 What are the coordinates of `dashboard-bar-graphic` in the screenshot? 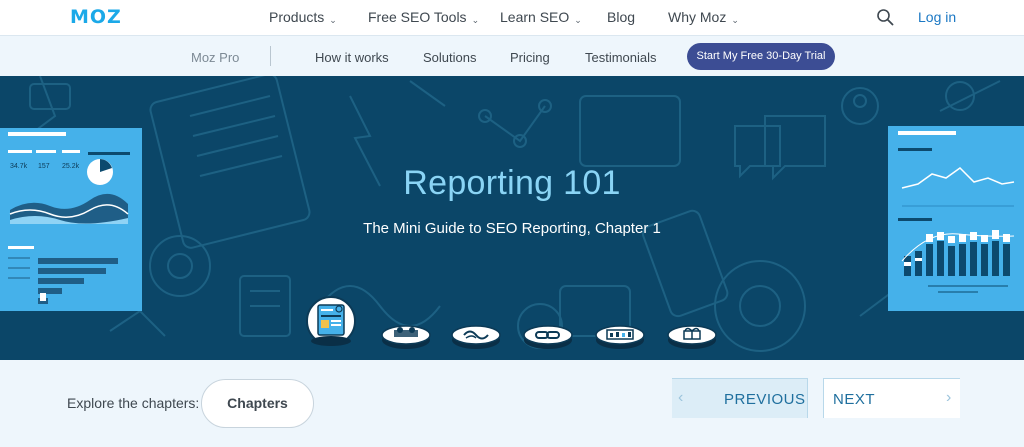 It's located at (956, 212).